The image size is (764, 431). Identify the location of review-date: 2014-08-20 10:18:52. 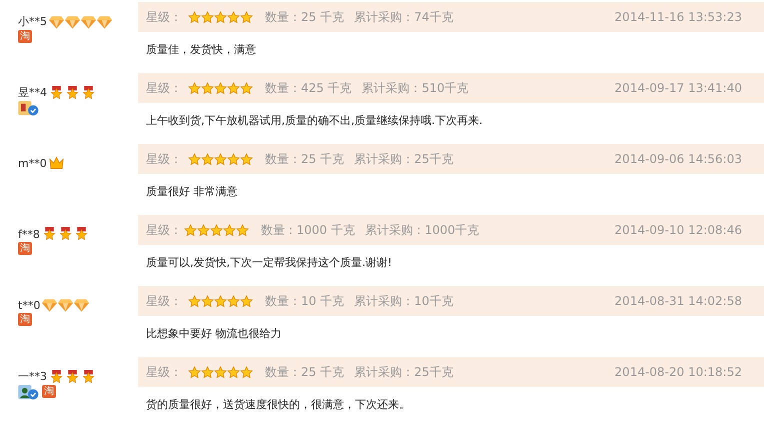
(678, 372).